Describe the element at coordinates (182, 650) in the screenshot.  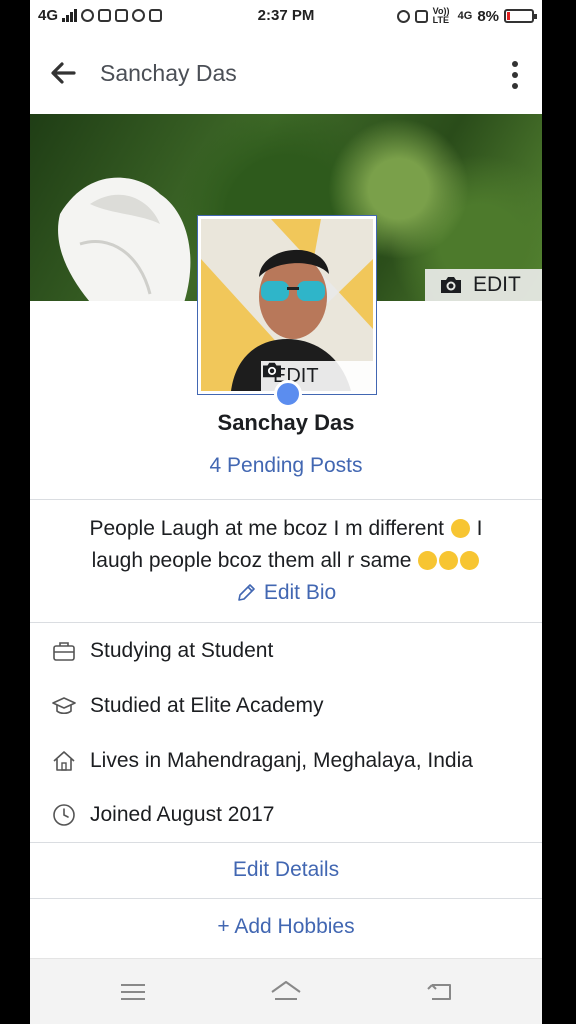
I see `detail-studying-text: Studying at Student` at that location.